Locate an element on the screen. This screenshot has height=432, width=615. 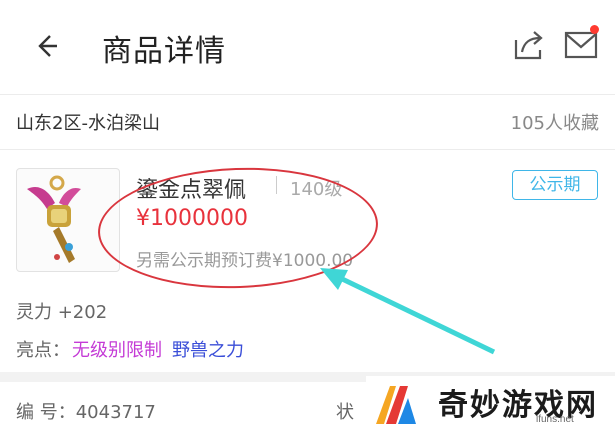
watermark-url: lfuns.net is located at coordinates (555, 419).